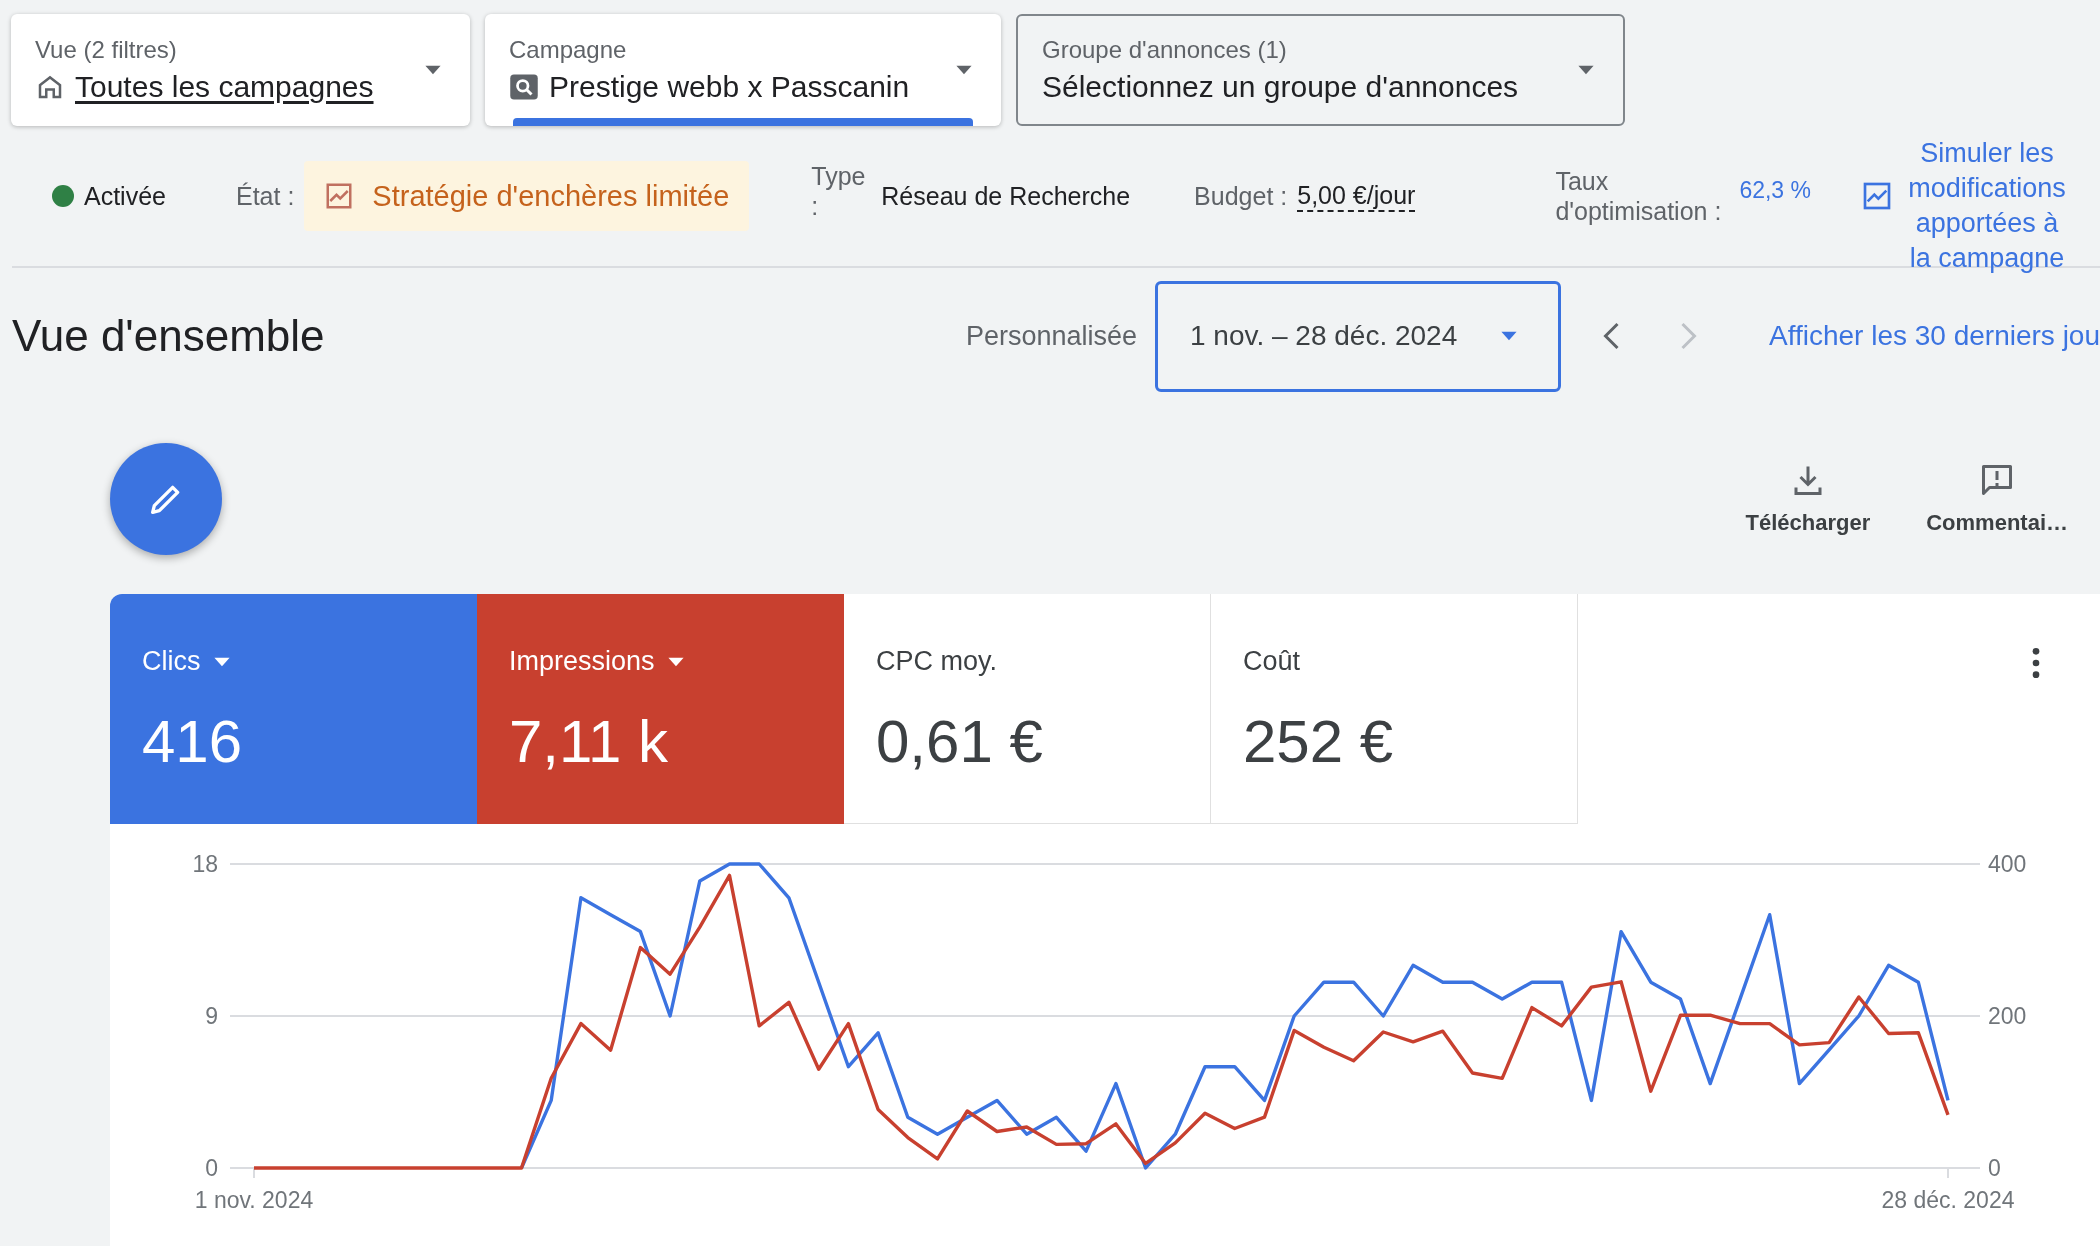 This screenshot has height=1246, width=2100. What do you see at coordinates (524, 87) in the screenshot?
I see `search-icon` at bounding box center [524, 87].